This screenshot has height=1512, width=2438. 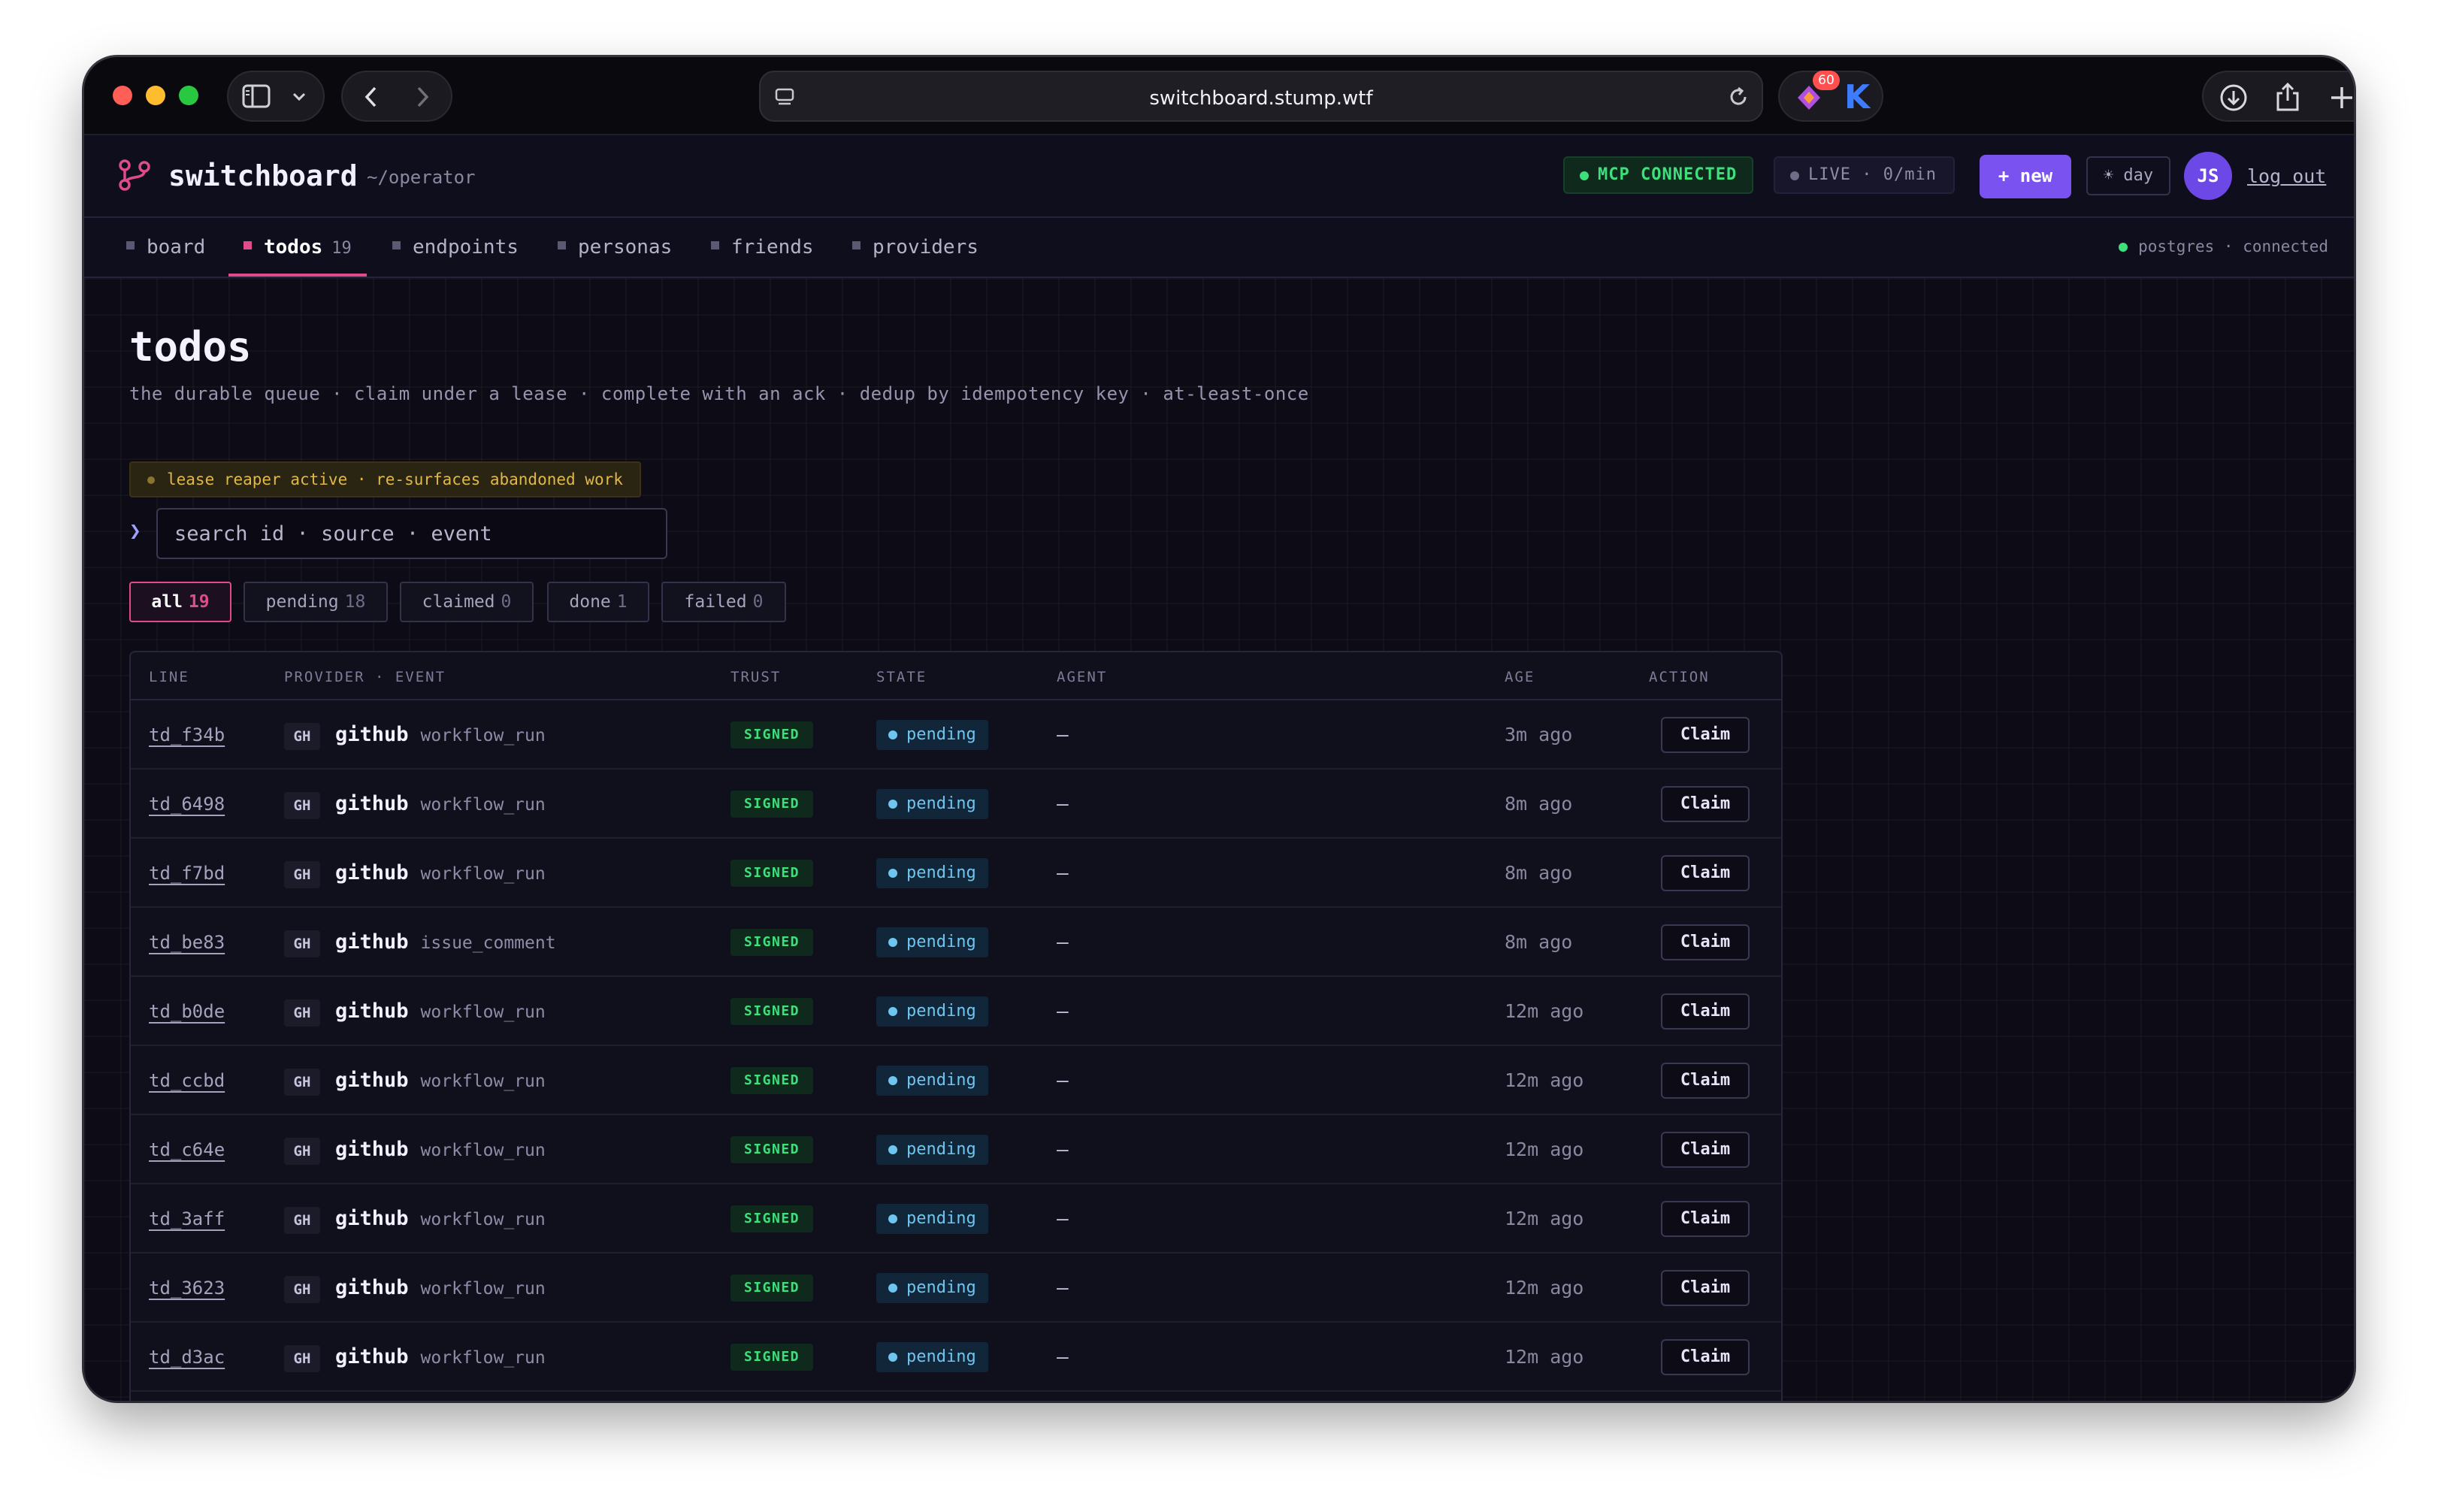 What do you see at coordinates (187, 1149) in the screenshot?
I see `line-id-link: td_c64e` at bounding box center [187, 1149].